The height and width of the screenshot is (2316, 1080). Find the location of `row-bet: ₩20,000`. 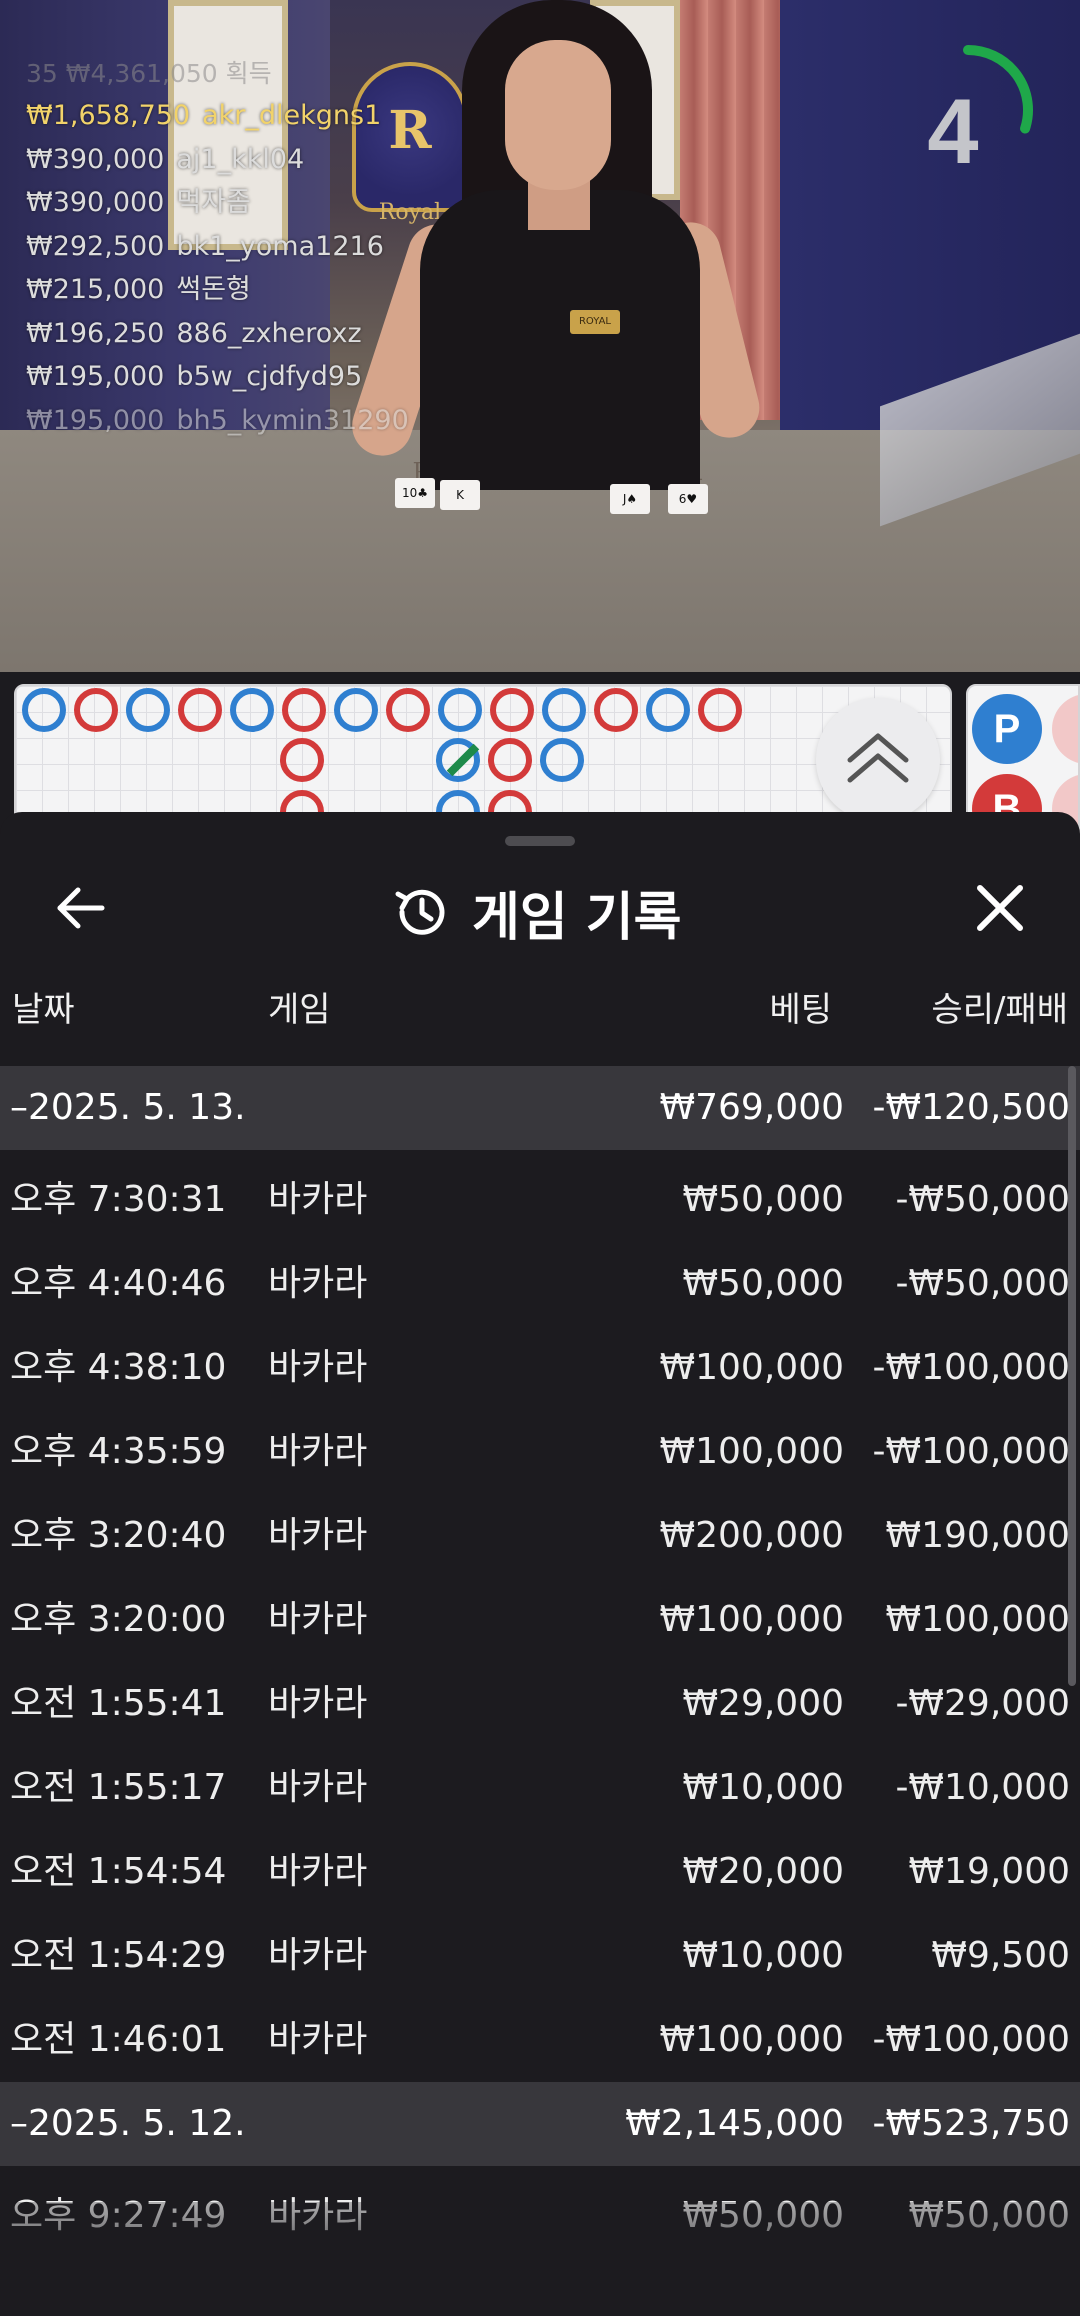

row-bet: ₩20,000 is located at coordinates (763, 1871).